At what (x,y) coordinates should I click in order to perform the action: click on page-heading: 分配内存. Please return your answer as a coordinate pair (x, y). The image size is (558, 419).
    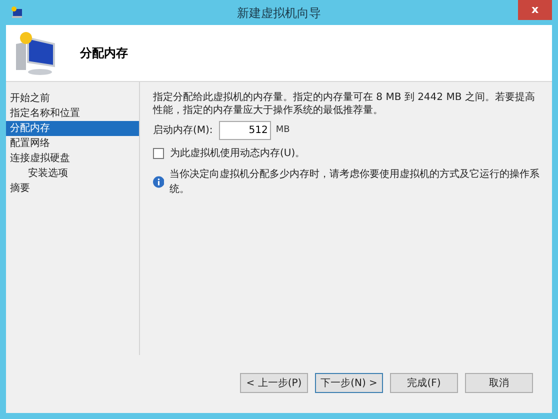
    Looking at the image, I should click on (104, 53).